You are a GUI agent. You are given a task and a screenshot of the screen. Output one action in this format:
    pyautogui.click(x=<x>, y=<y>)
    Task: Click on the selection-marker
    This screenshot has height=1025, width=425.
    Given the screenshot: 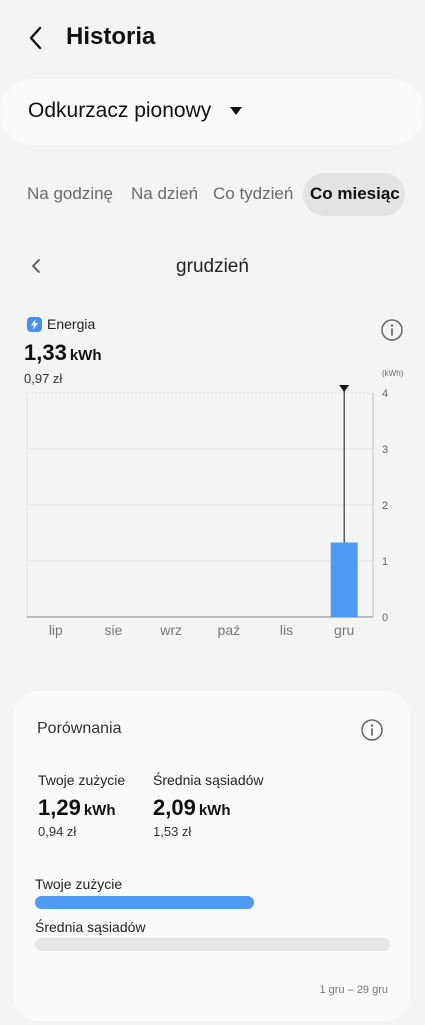 What is the action you would take?
    pyautogui.click(x=344, y=388)
    